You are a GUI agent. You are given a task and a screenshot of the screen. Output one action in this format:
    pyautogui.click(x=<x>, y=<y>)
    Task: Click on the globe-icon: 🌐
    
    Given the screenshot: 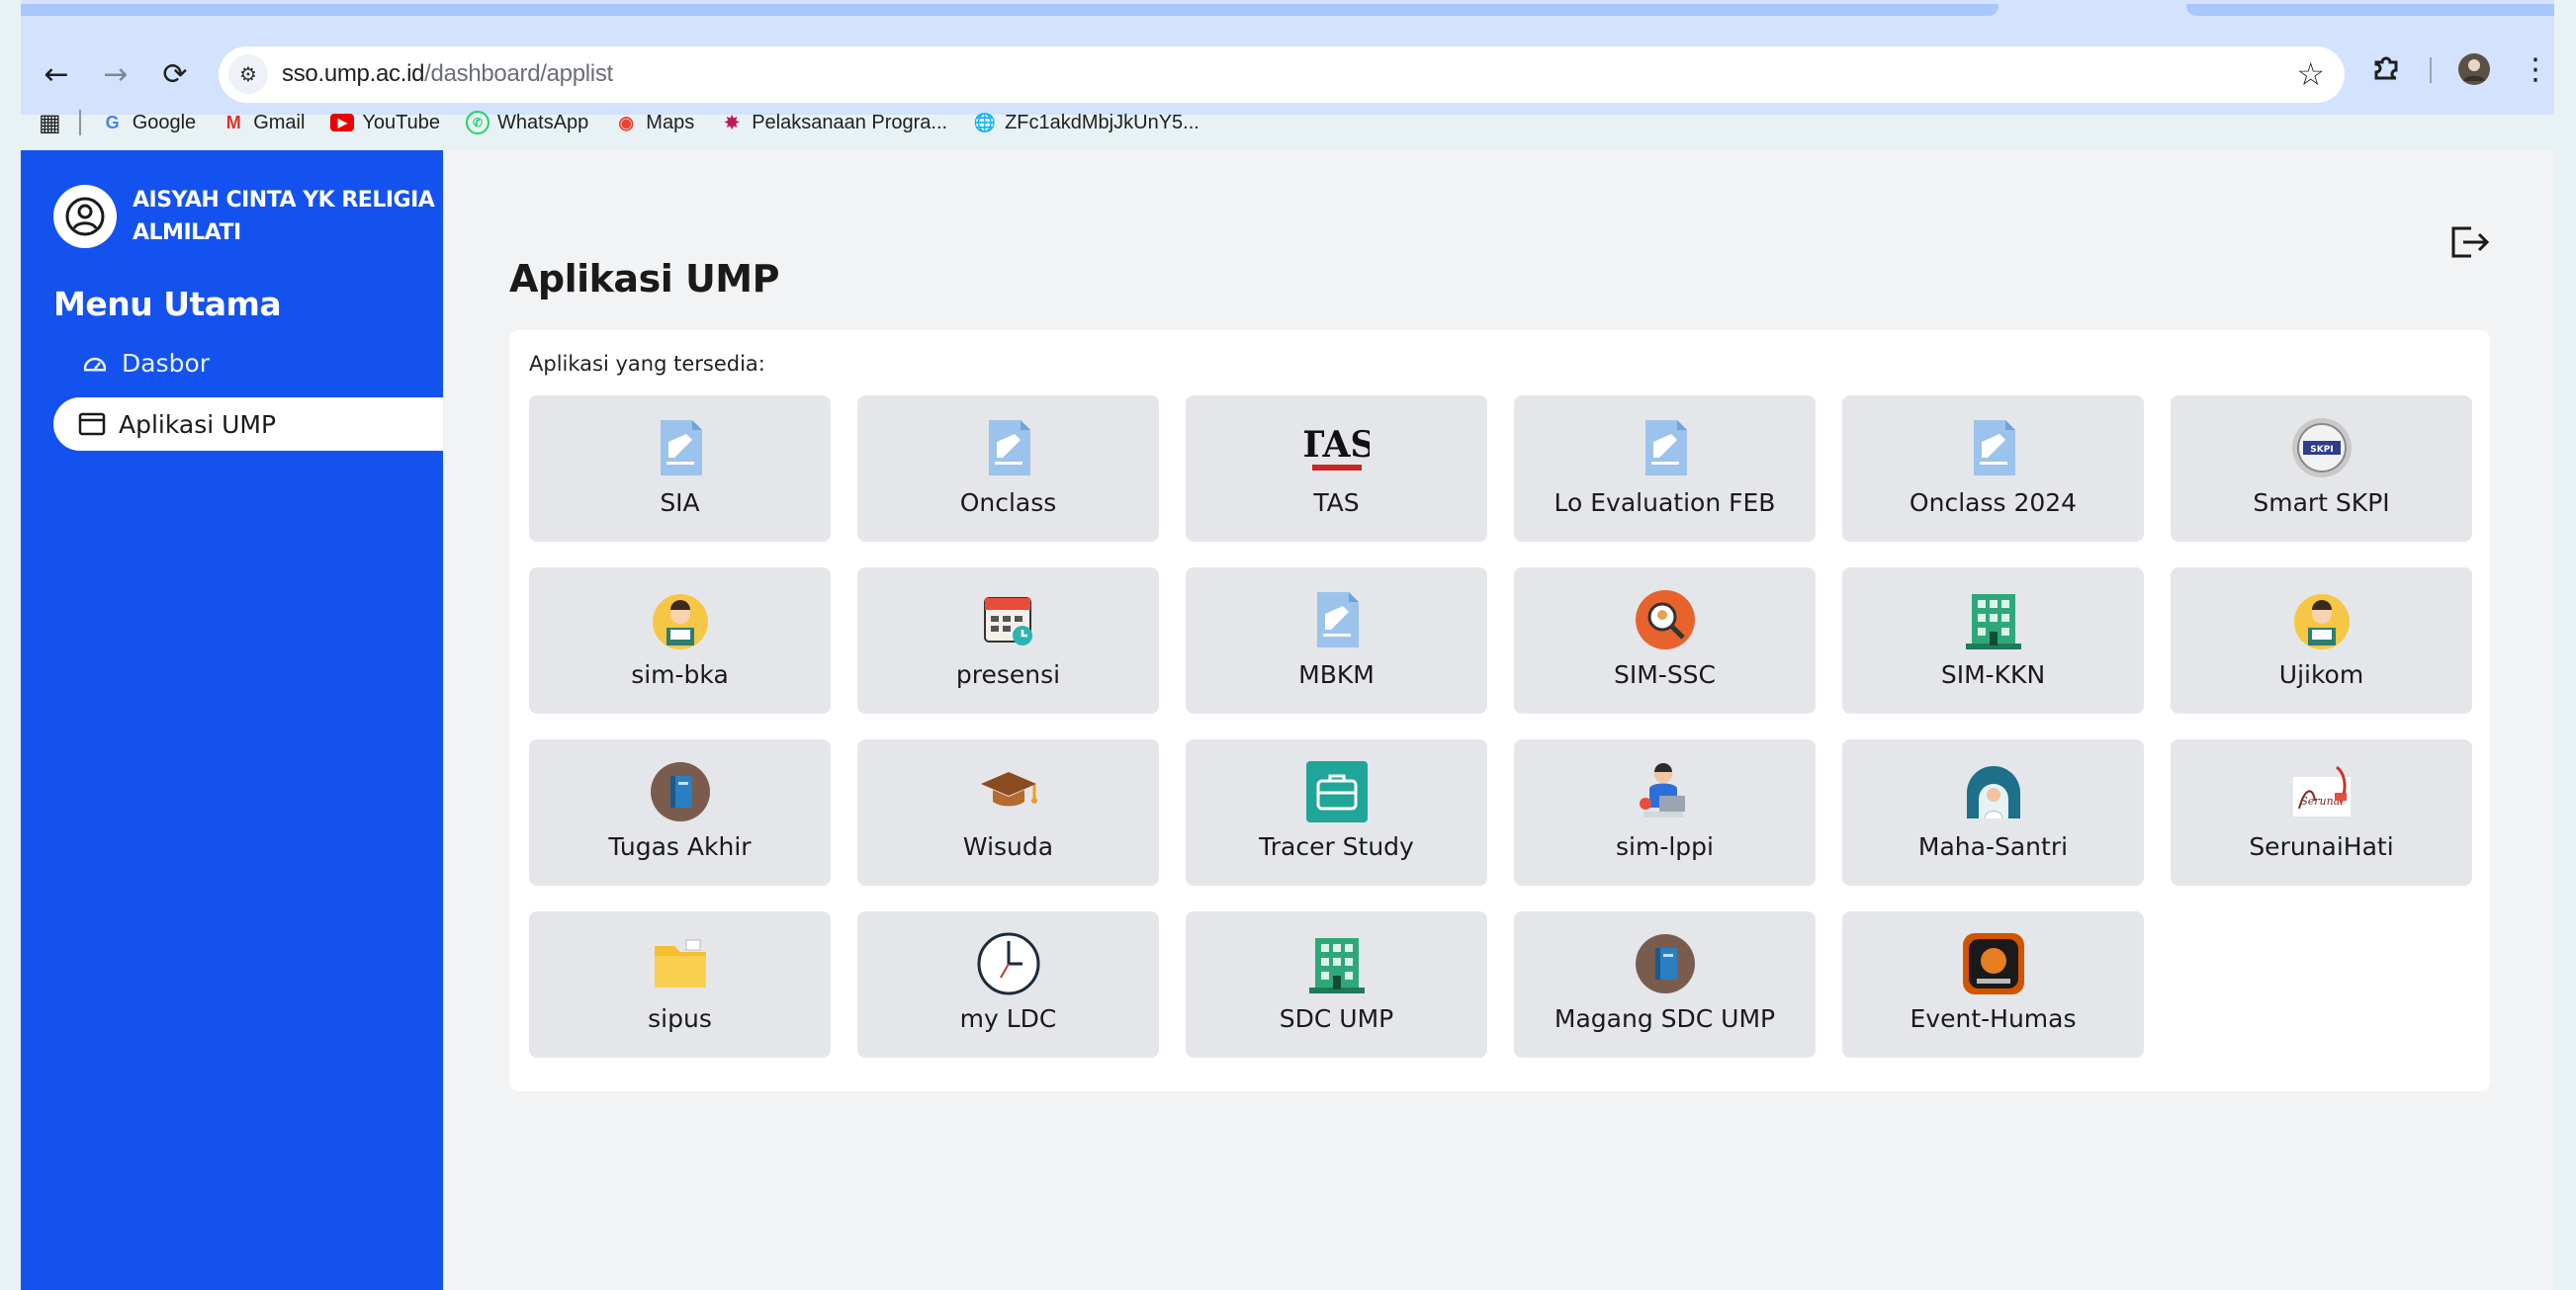 What is the action you would take?
    pyautogui.click(x=985, y=122)
    